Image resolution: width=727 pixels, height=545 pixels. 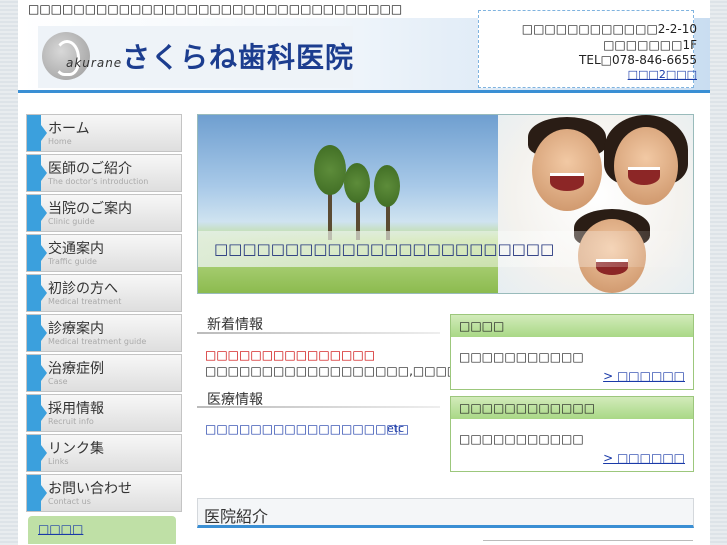 I want to click on nav-label: 診療案内, so click(x=76, y=329).